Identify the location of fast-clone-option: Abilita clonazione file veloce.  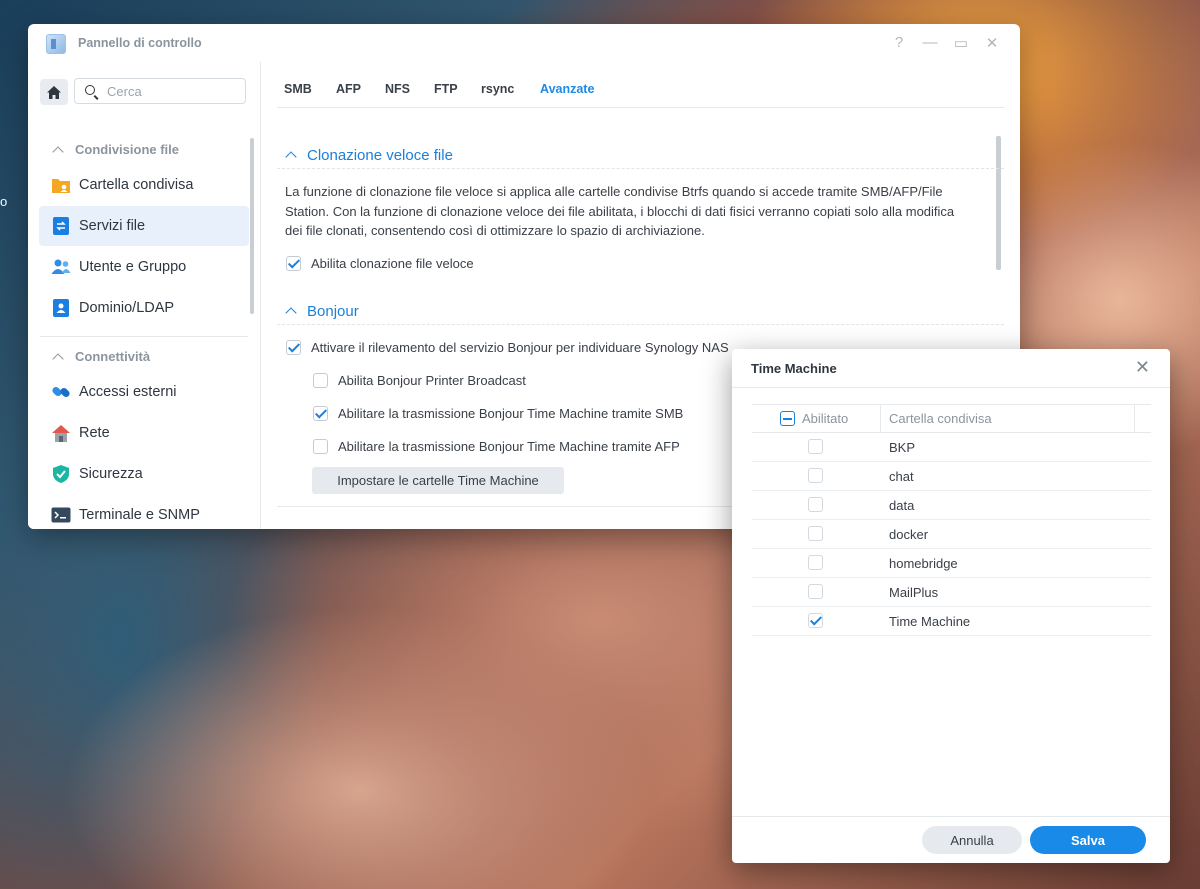
(380, 263).